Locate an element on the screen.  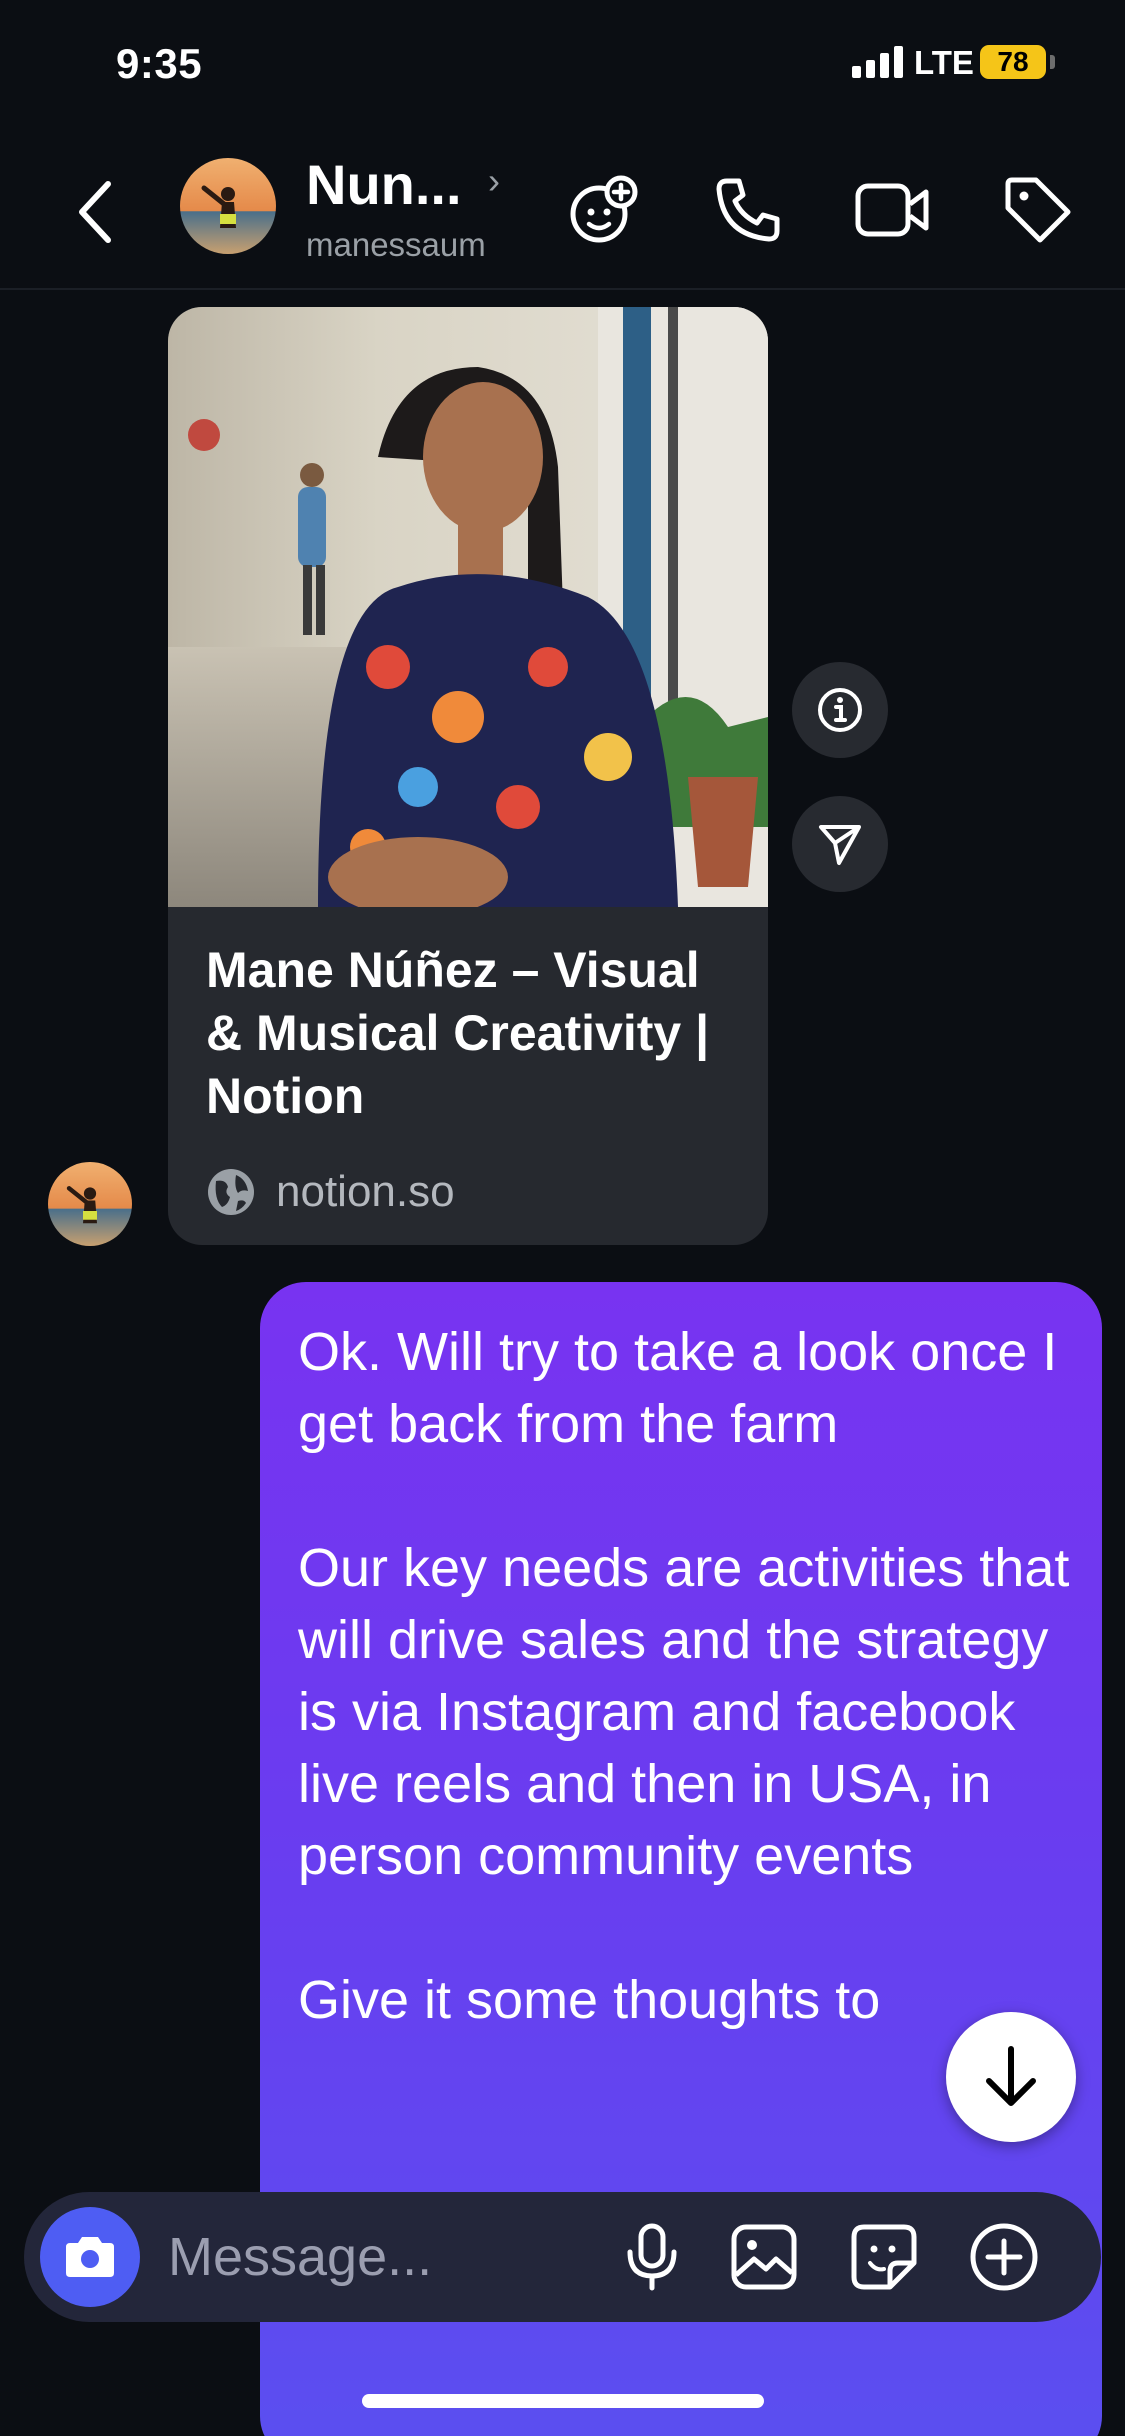
gallery-button is located at coordinates (764, 2257).